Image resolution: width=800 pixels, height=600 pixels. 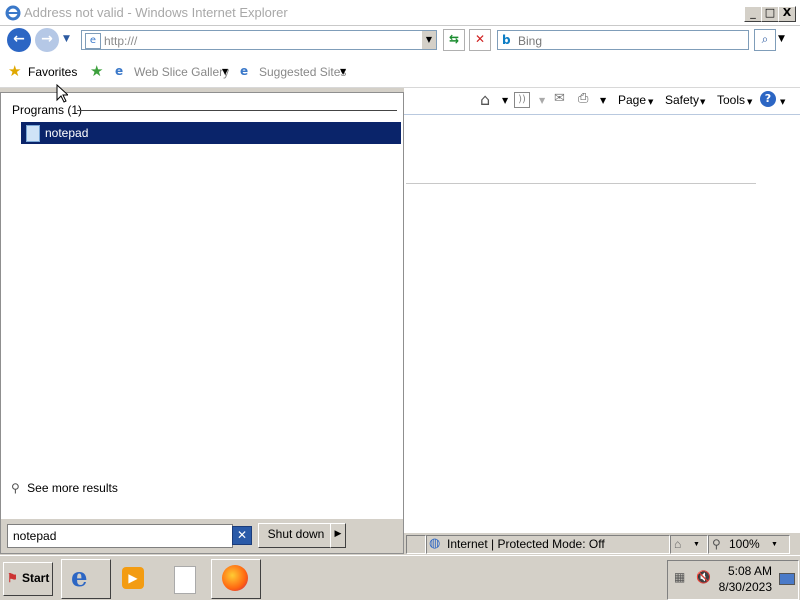 I want to click on bing-icon: b, so click(x=506, y=40).